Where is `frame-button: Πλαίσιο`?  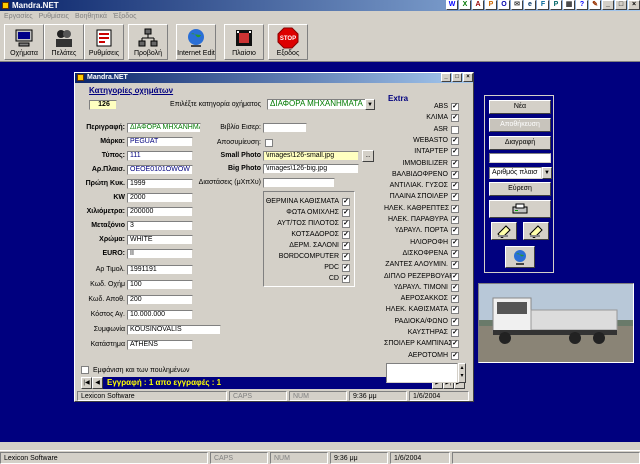
frame-button: Πλαίσιο is located at coordinates (244, 42).